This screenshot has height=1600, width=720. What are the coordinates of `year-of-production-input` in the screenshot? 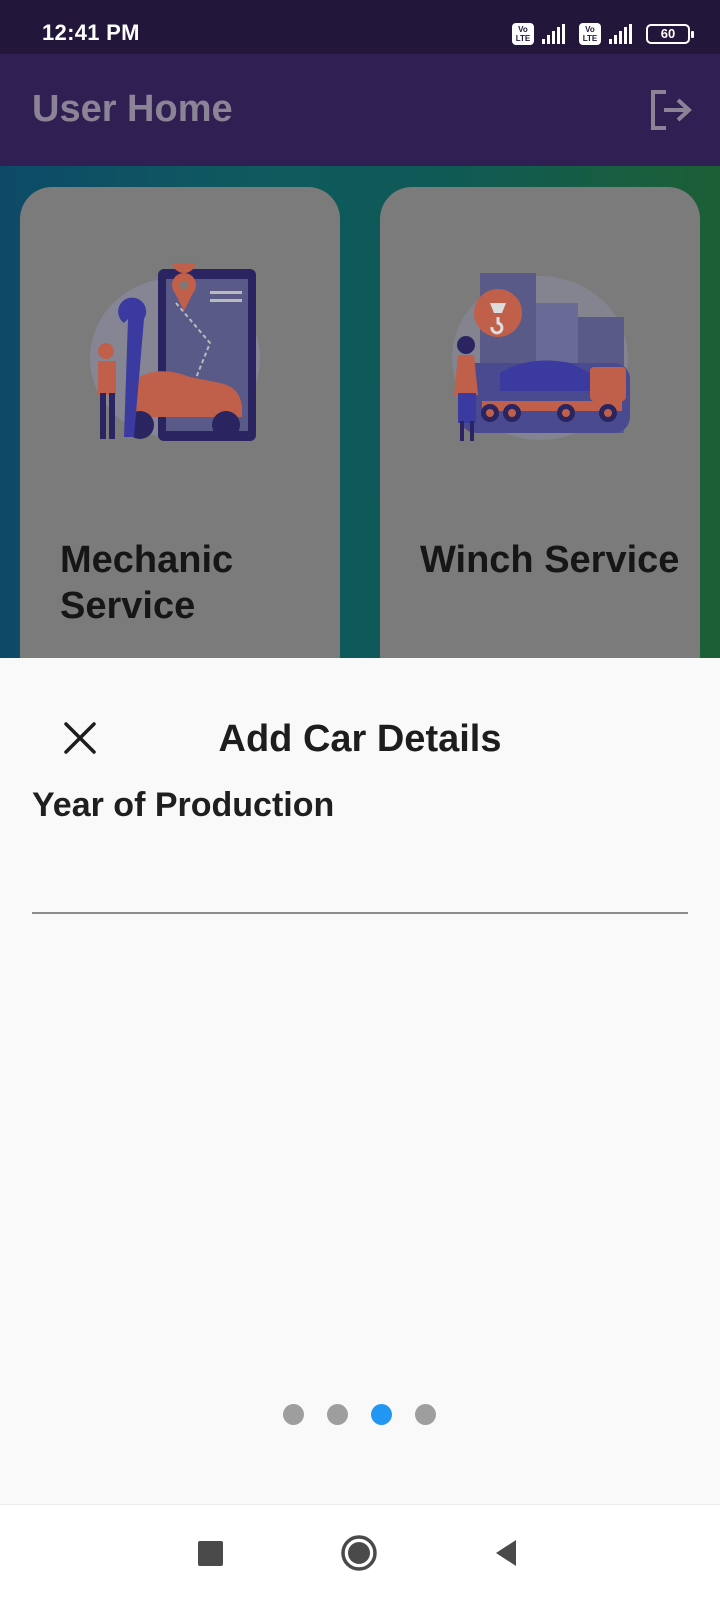 It's located at (360, 886).